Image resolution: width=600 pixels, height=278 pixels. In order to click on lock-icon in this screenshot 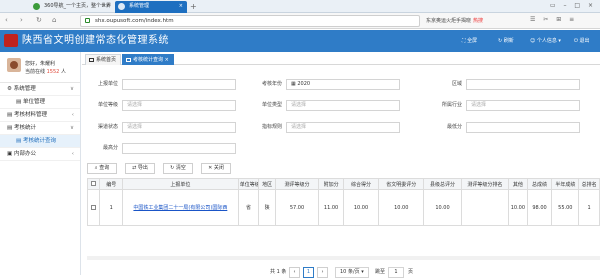, I will do `click(87, 20)`.